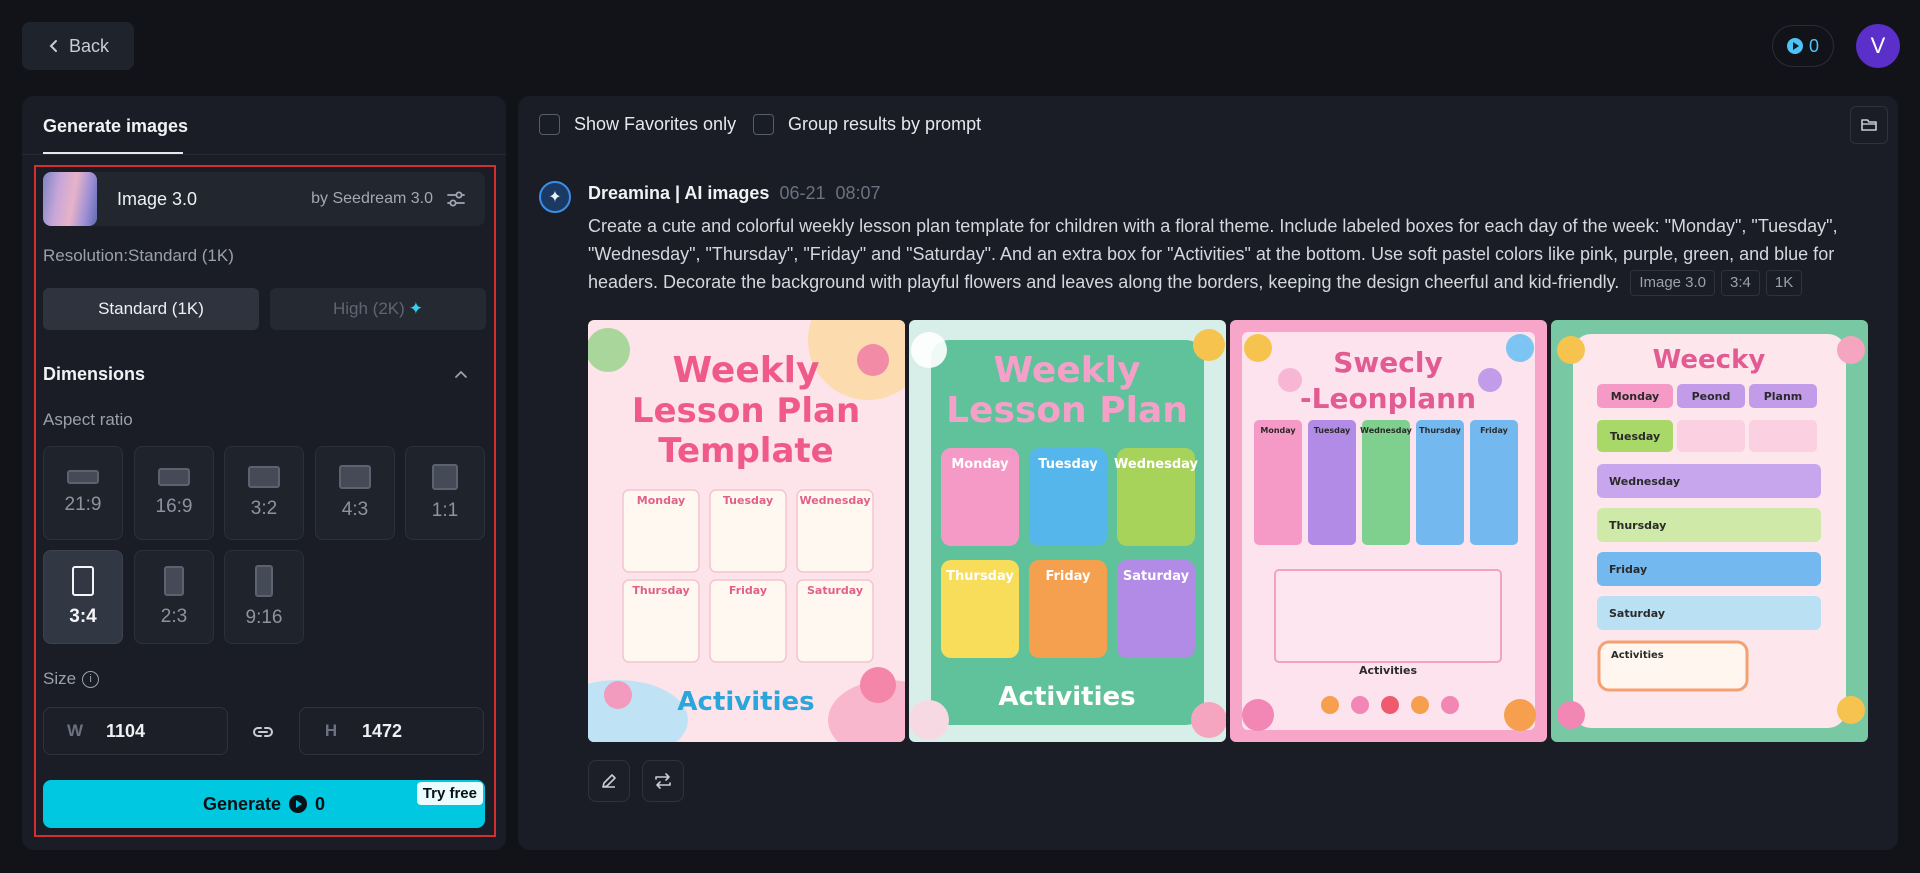  Describe the element at coordinates (263, 732) in the screenshot. I see `link-icon` at that location.